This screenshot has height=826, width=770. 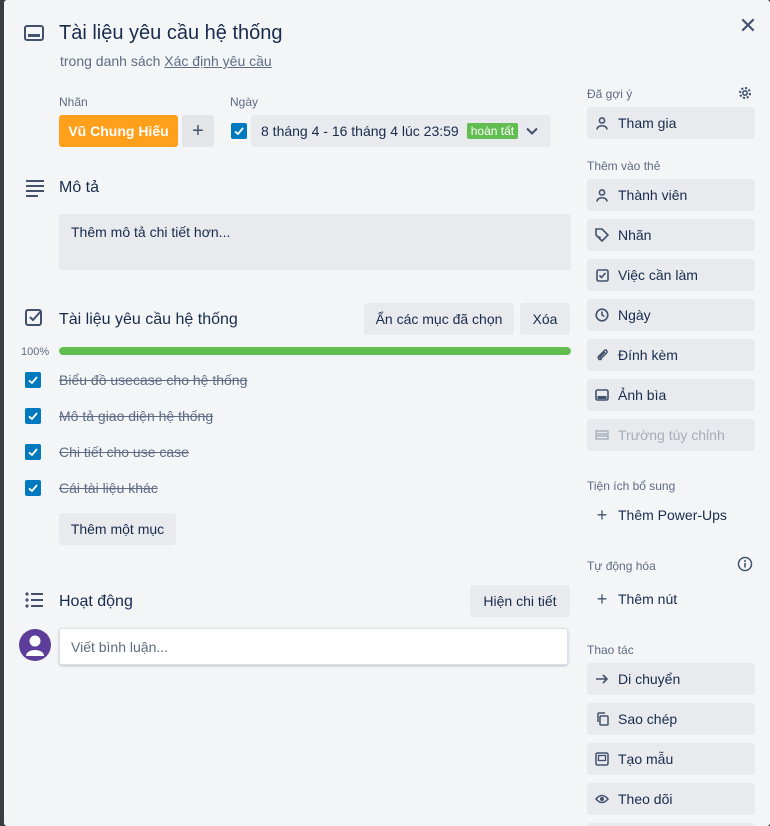 What do you see at coordinates (96, 601) in the screenshot?
I see `activity-heading: Hoạt động` at bounding box center [96, 601].